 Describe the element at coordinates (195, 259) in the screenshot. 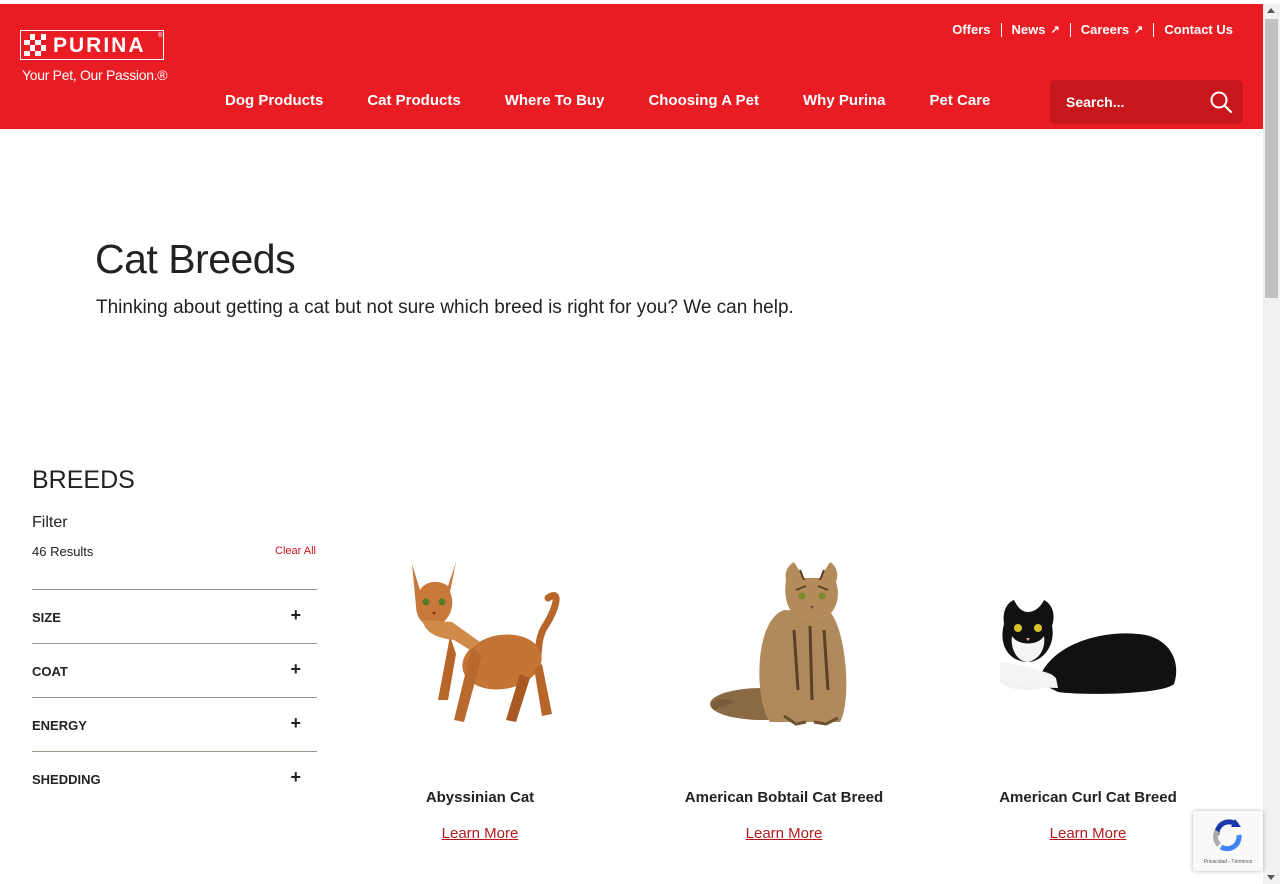

I see `page-title: Cat Breeds` at that location.